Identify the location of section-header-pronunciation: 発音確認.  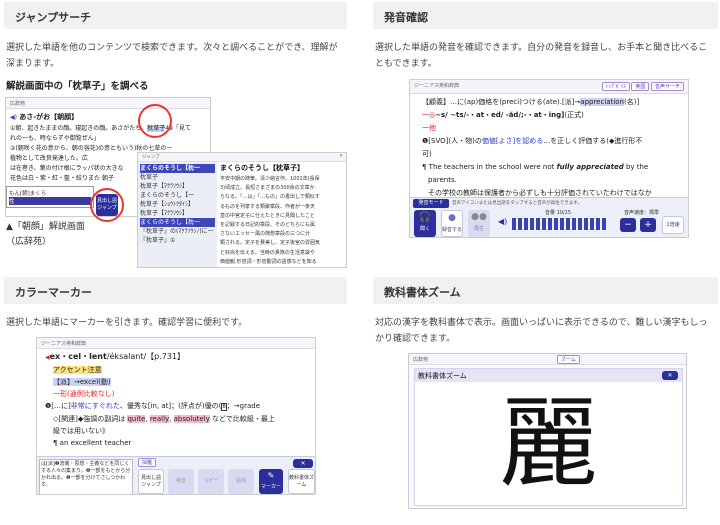
(545, 15).